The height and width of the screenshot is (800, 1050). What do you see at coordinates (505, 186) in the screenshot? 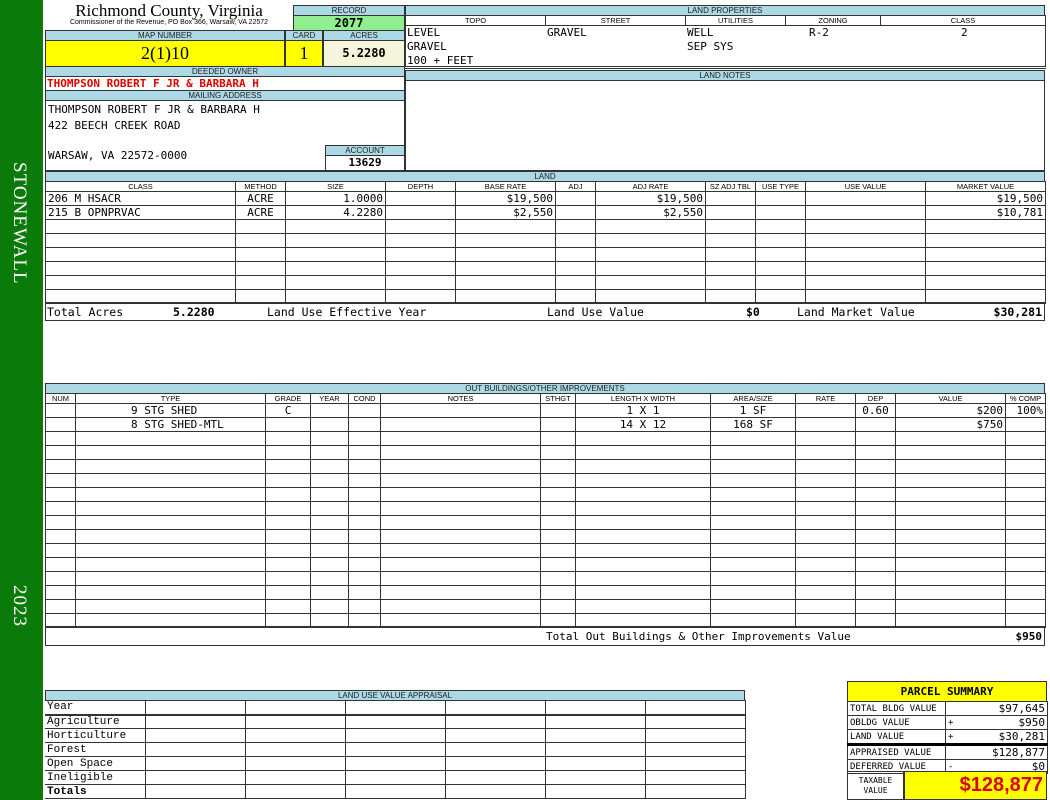
I see `column-header: BASE RATE` at bounding box center [505, 186].